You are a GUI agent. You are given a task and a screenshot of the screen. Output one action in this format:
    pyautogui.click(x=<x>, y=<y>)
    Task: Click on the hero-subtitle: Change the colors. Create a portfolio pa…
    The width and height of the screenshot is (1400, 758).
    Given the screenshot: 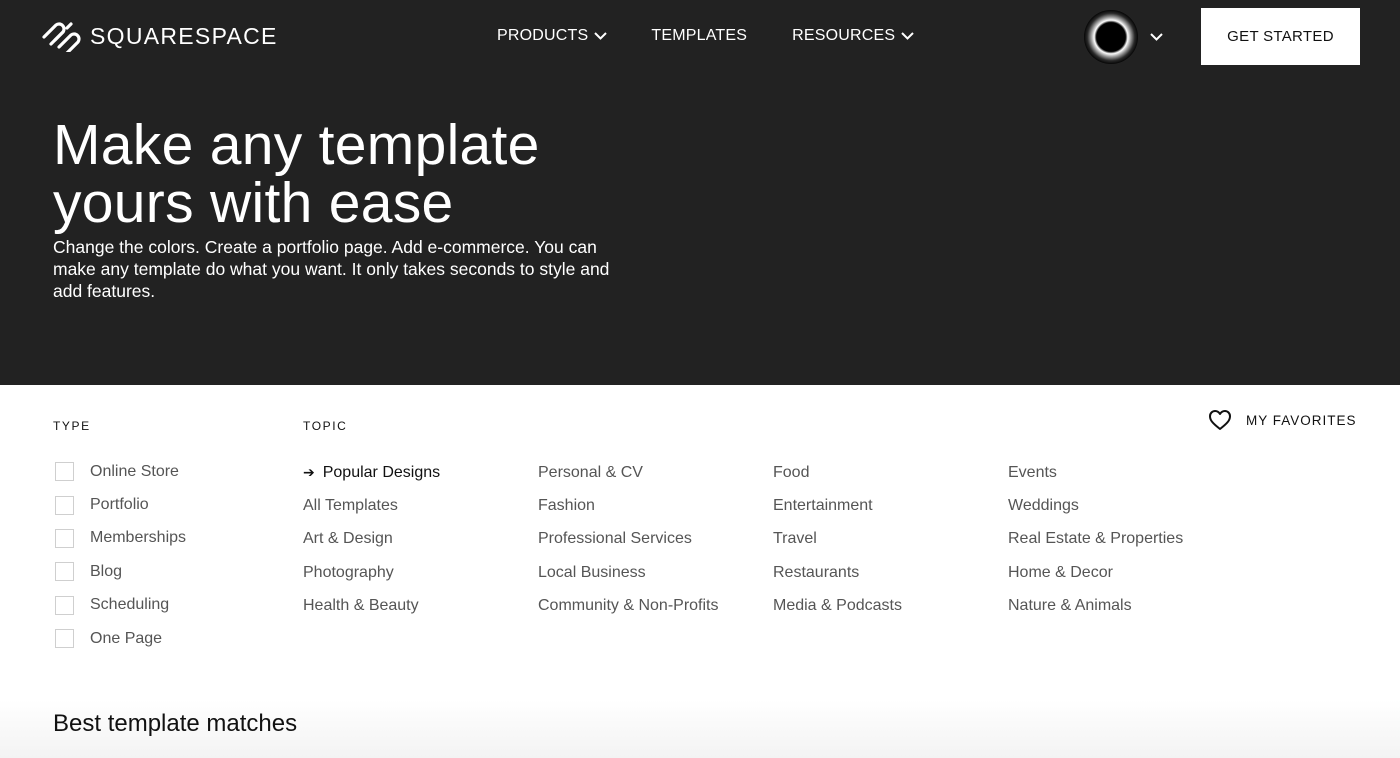 What is the action you would take?
    pyautogui.click(x=331, y=269)
    